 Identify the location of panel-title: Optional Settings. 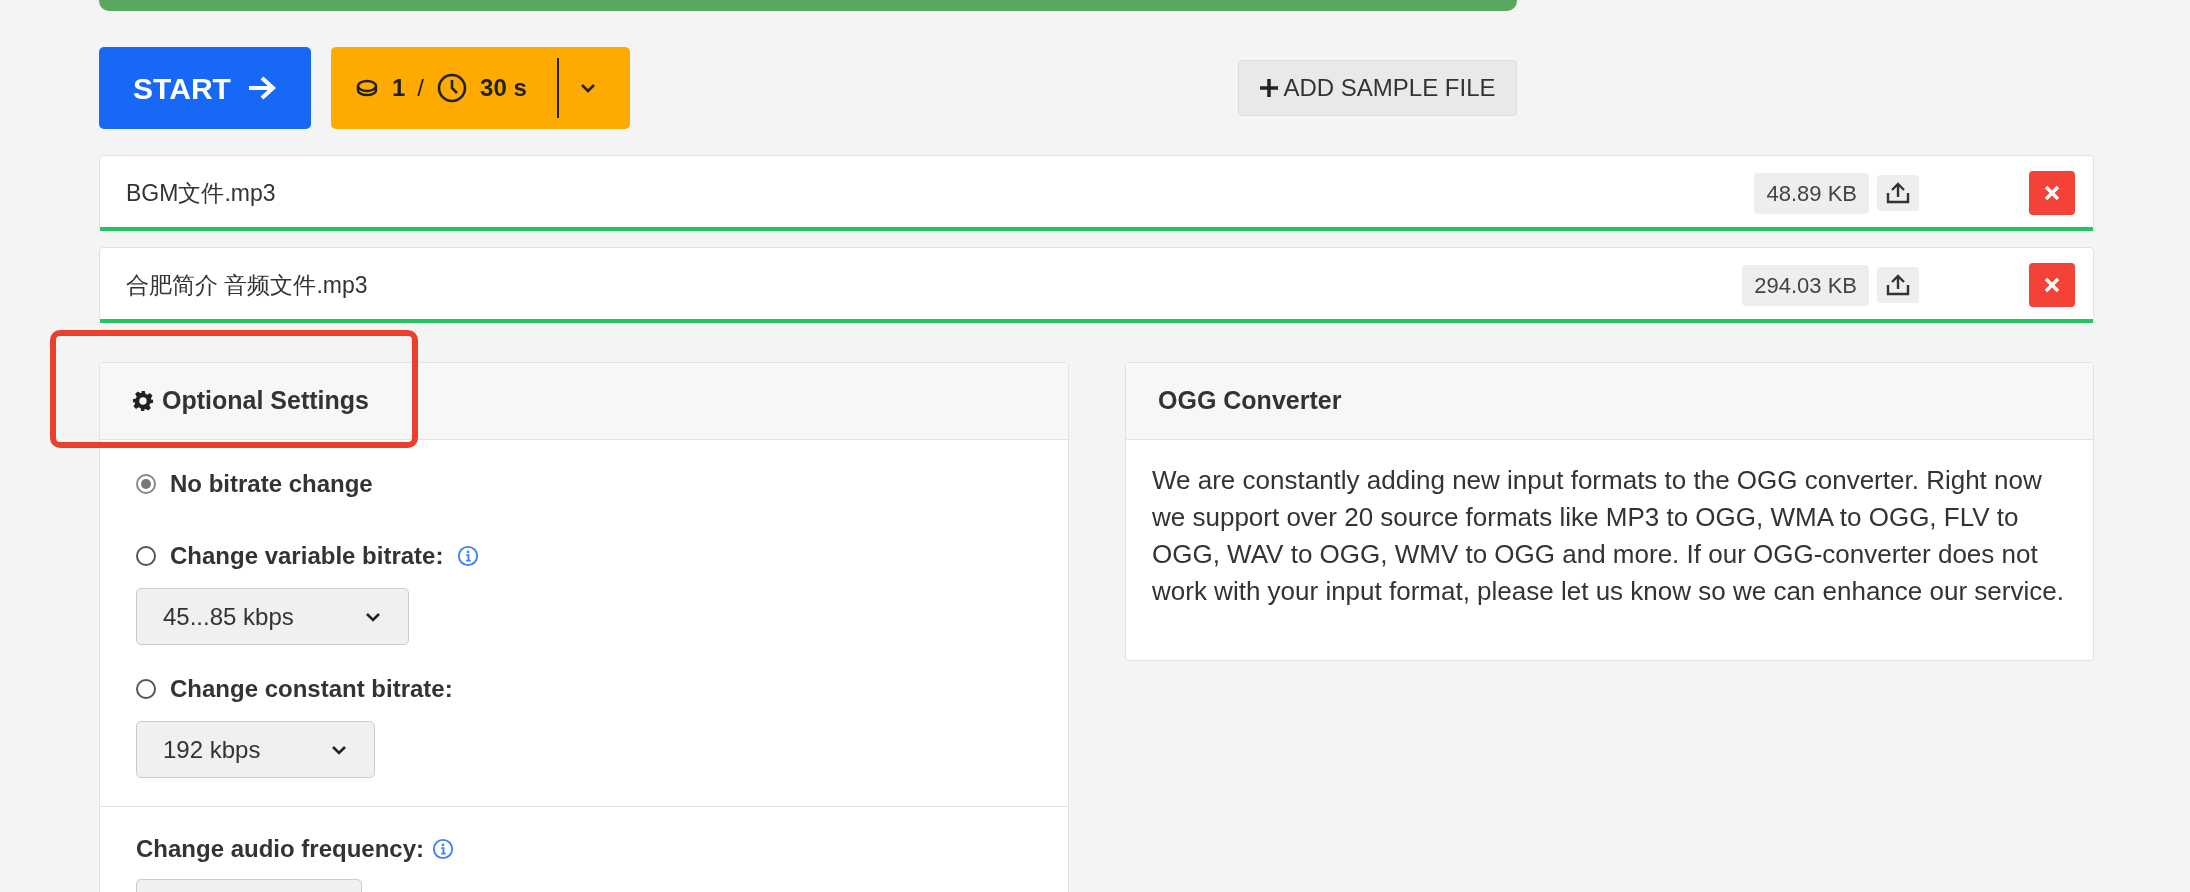
(265, 401).